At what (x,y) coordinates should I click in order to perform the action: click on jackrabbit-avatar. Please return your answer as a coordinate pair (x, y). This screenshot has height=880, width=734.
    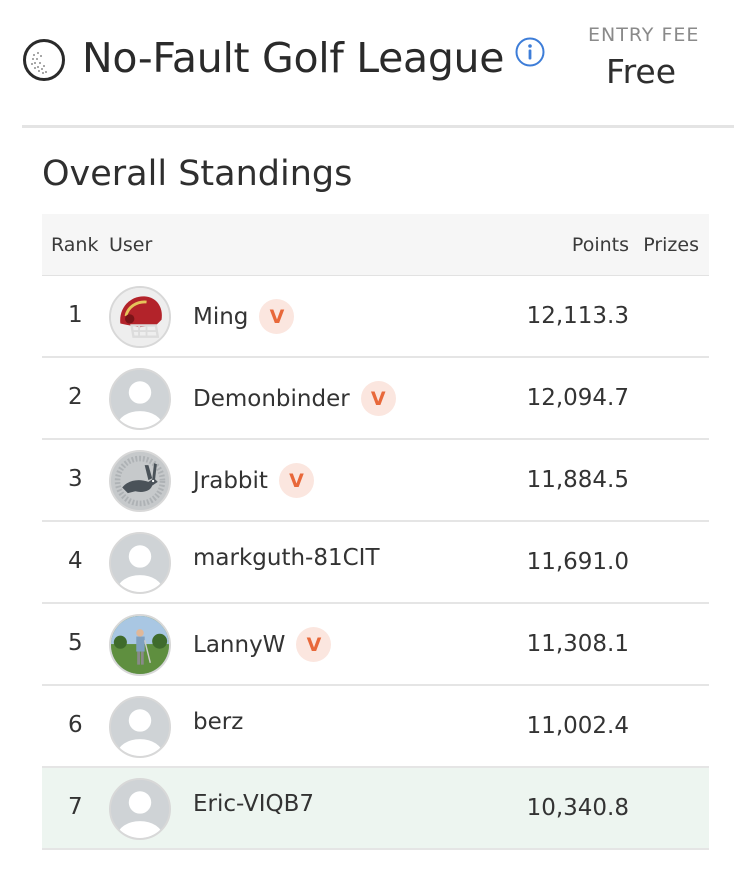
    Looking at the image, I should click on (140, 481).